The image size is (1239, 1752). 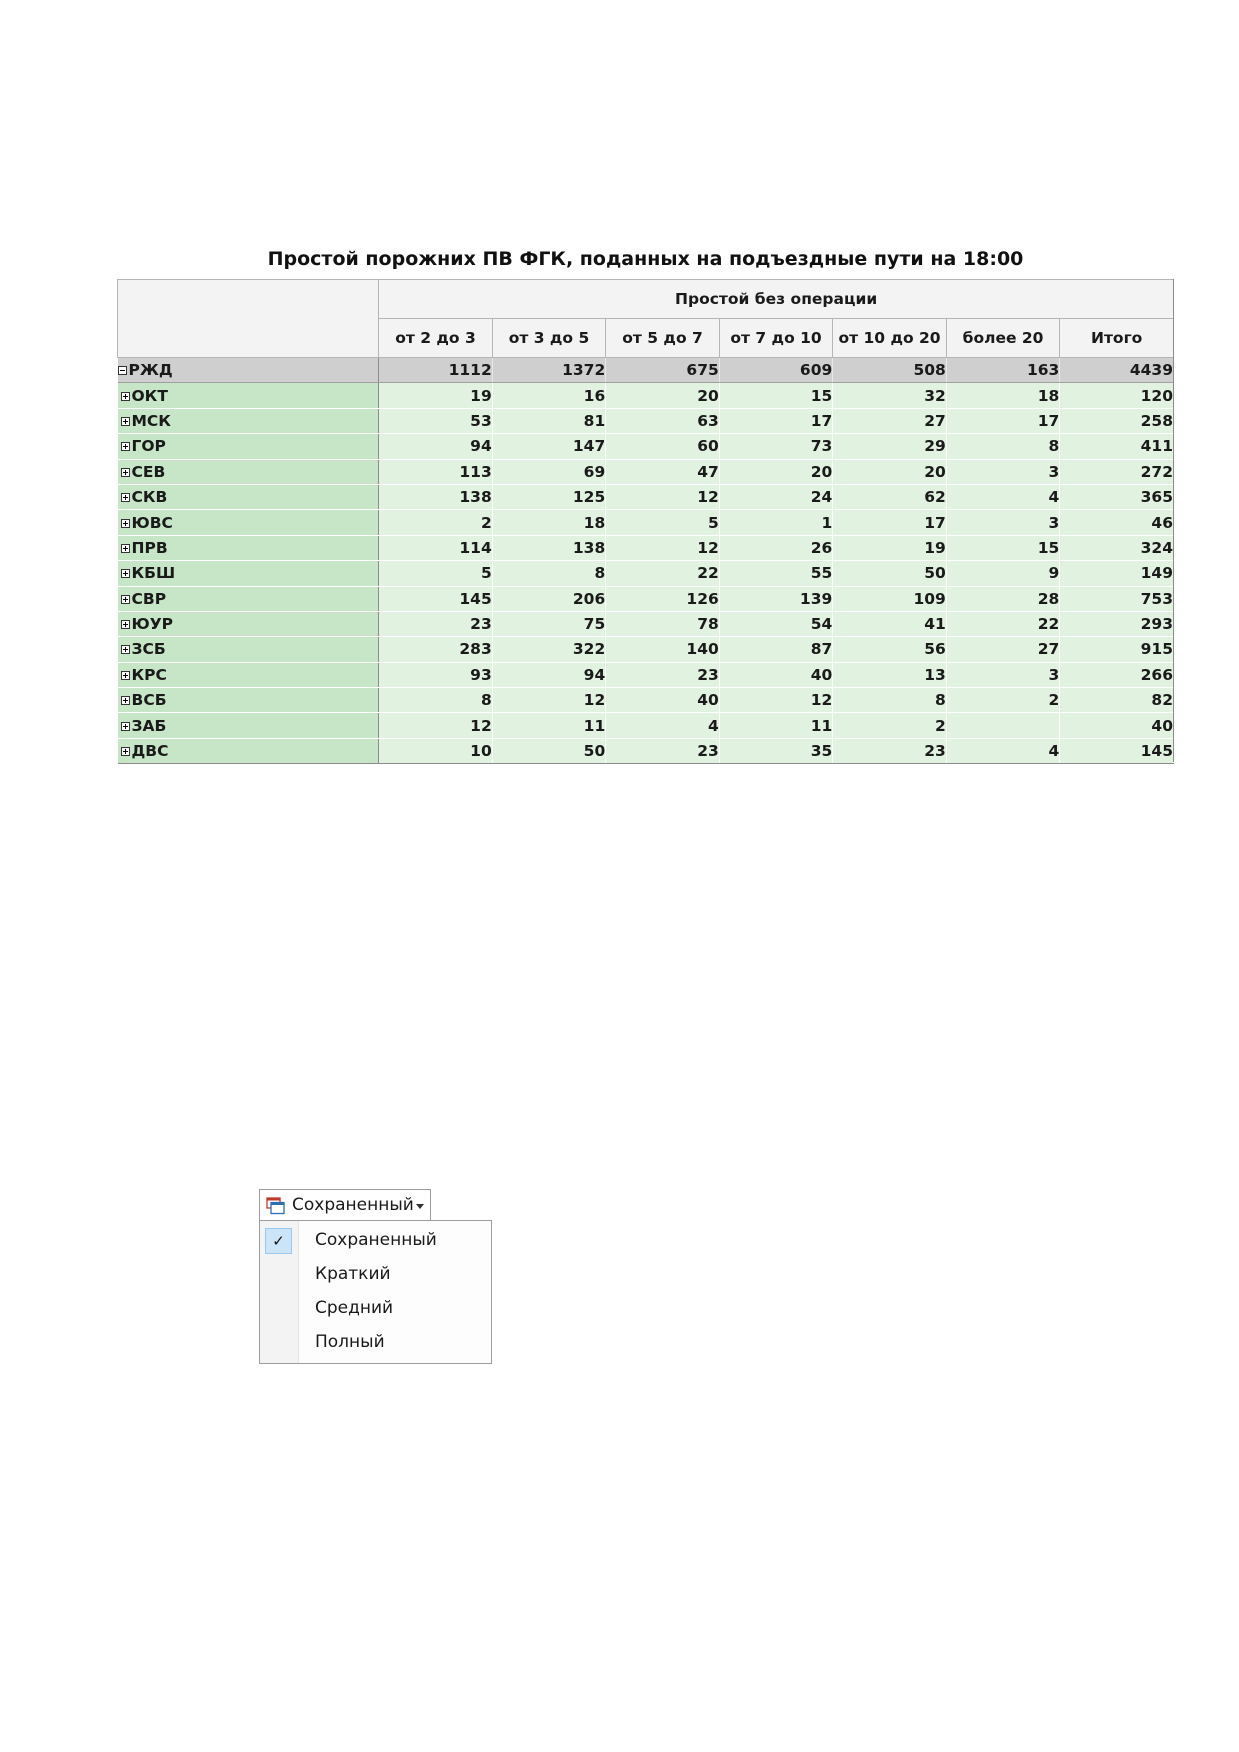 I want to click on table-cell: 11, so click(x=549, y=725).